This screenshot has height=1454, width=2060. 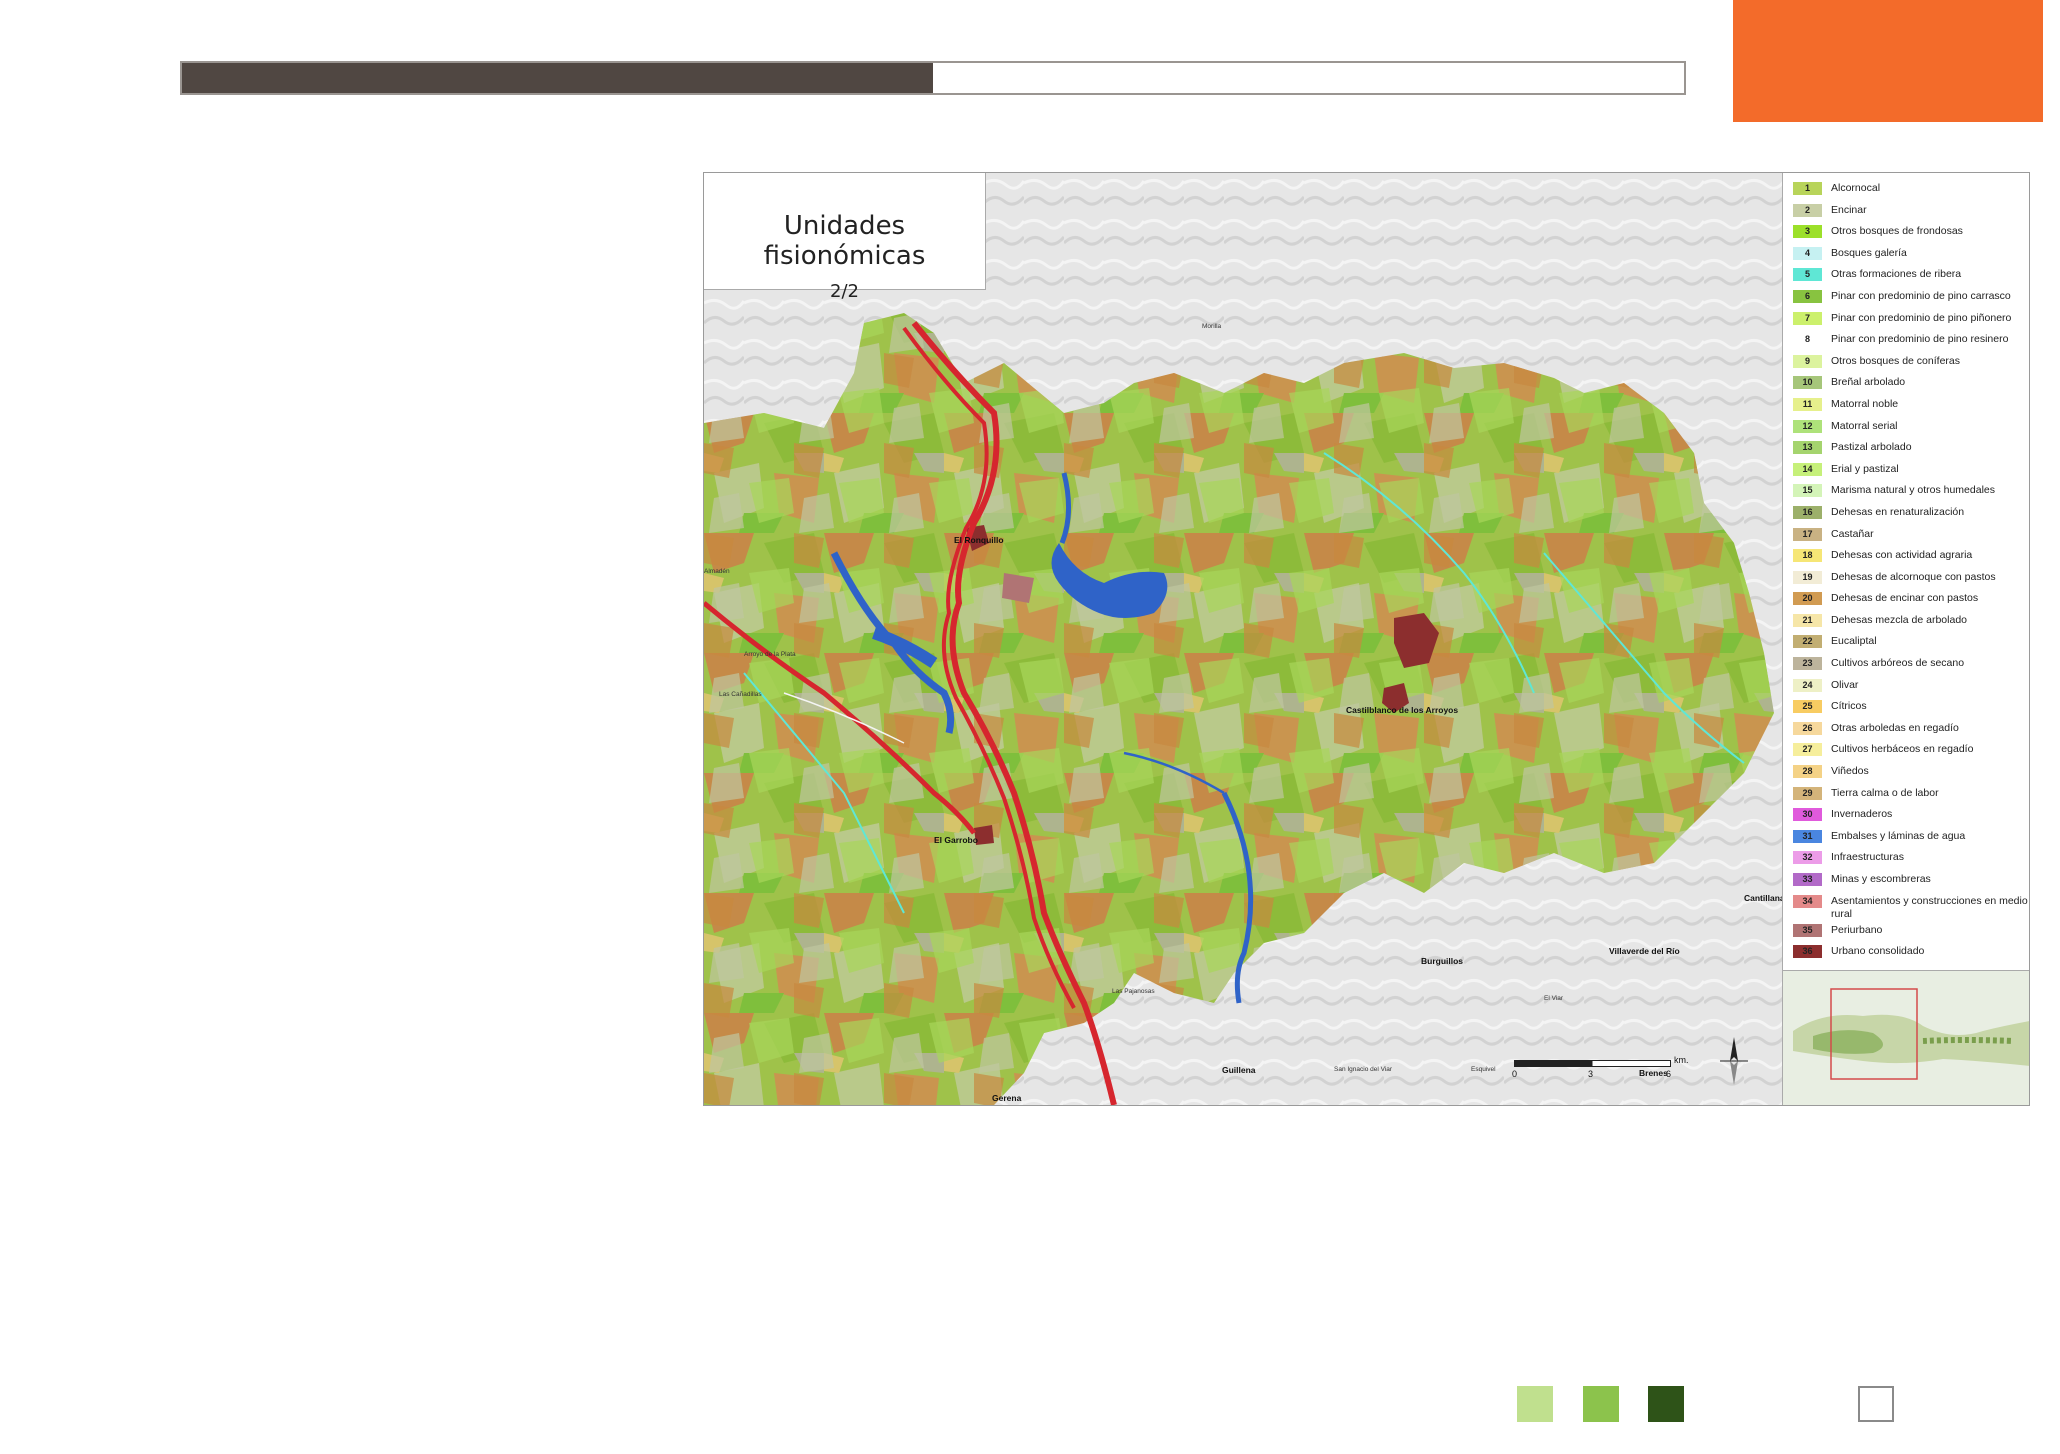 I want to click on legend-label: Embalses y láminas de agua, so click(x=1898, y=835).